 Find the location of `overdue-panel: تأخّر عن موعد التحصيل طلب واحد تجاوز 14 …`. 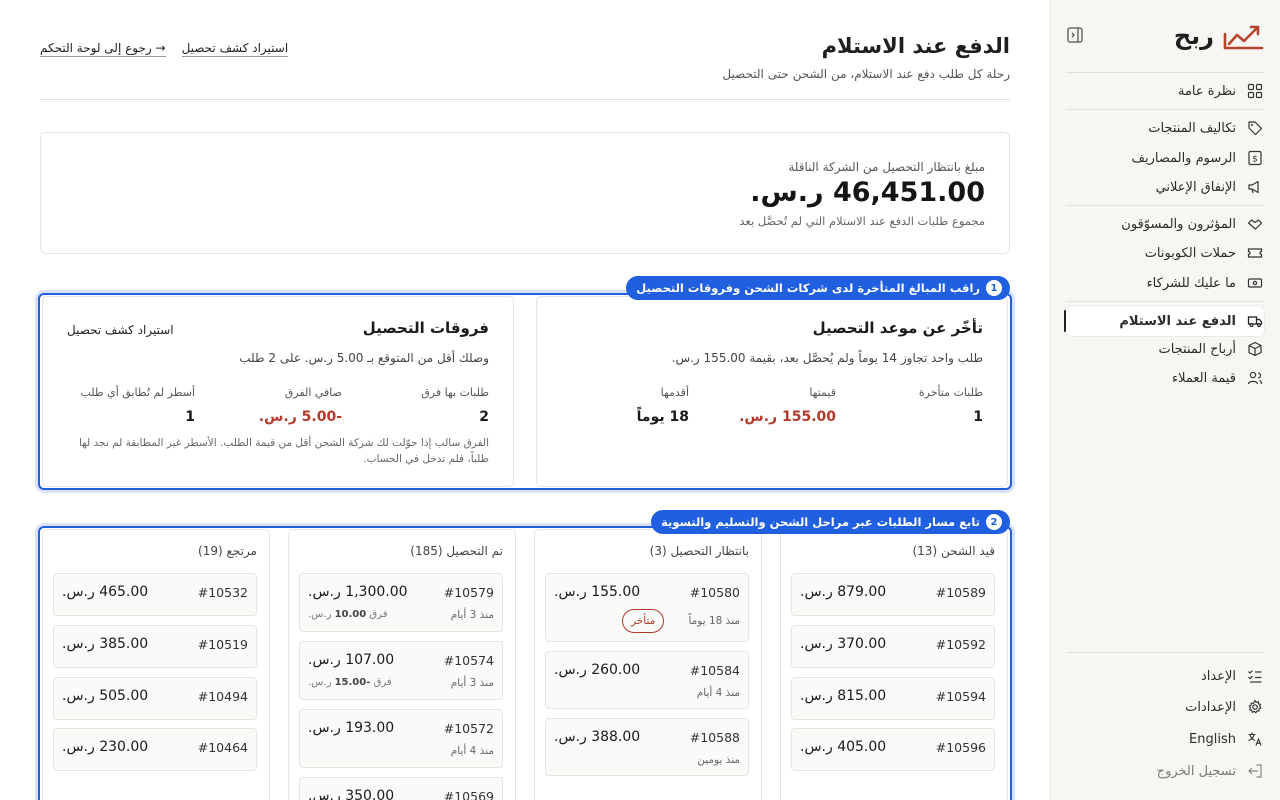

overdue-panel: تأخّر عن موعد التحصيل طلب واحد تجاوز 14 … is located at coordinates (772, 391).